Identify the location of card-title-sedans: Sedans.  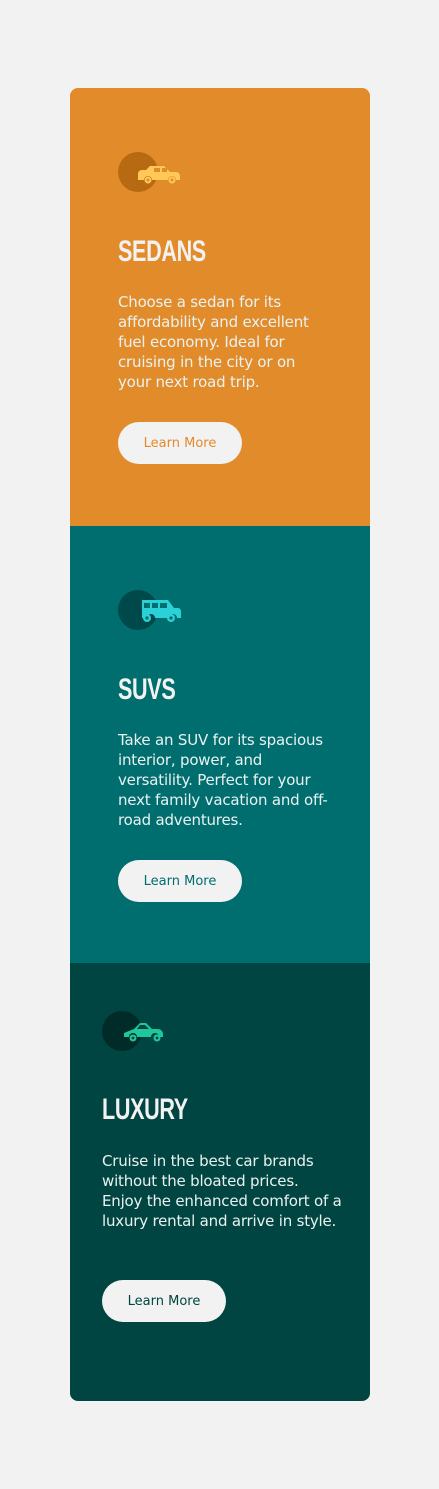
(162, 251).